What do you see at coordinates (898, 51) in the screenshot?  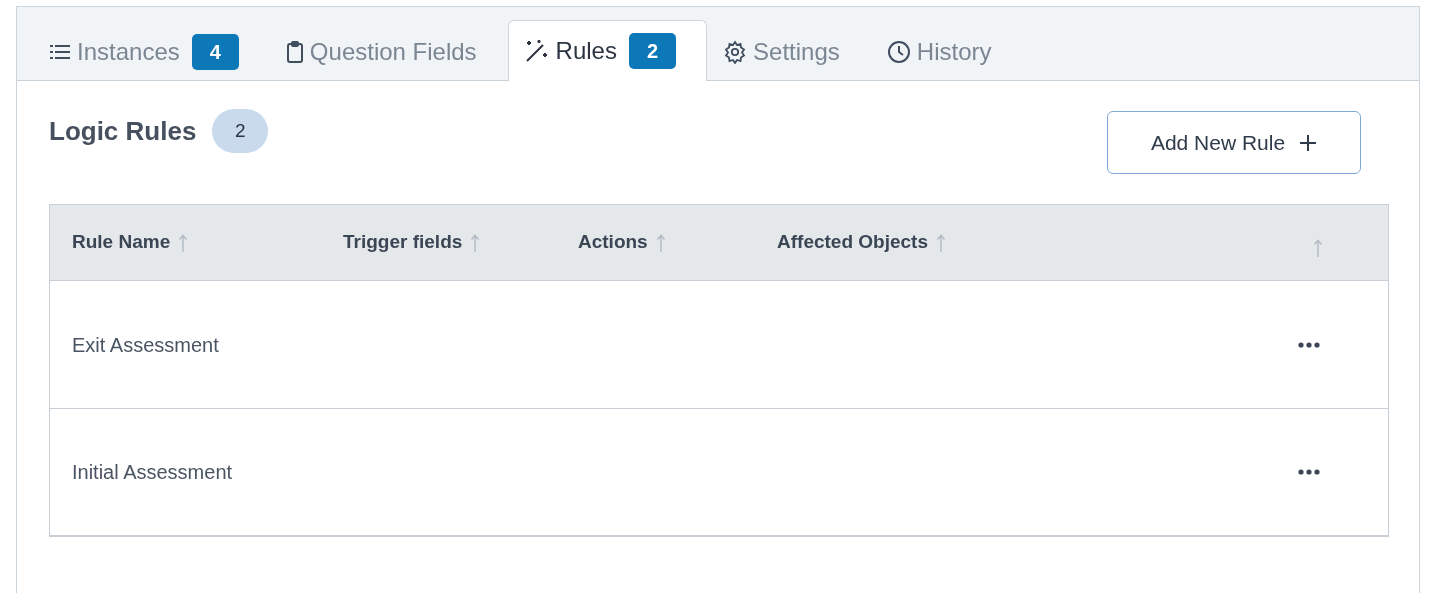 I see `clock-icon` at bounding box center [898, 51].